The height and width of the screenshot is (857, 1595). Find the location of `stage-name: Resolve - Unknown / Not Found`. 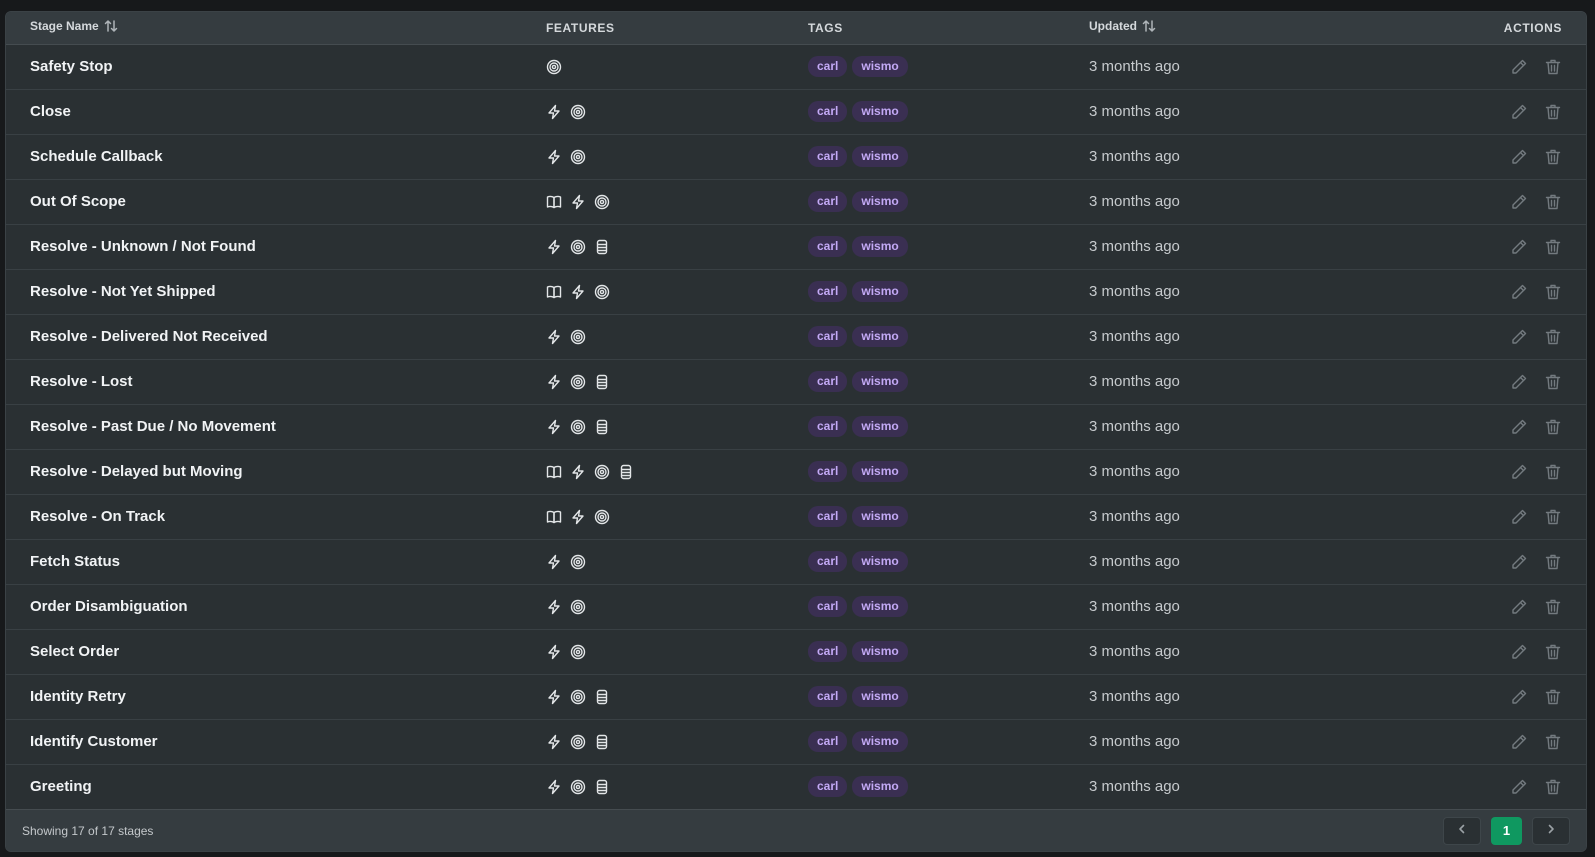

stage-name: Resolve - Unknown / Not Found is located at coordinates (276, 246).